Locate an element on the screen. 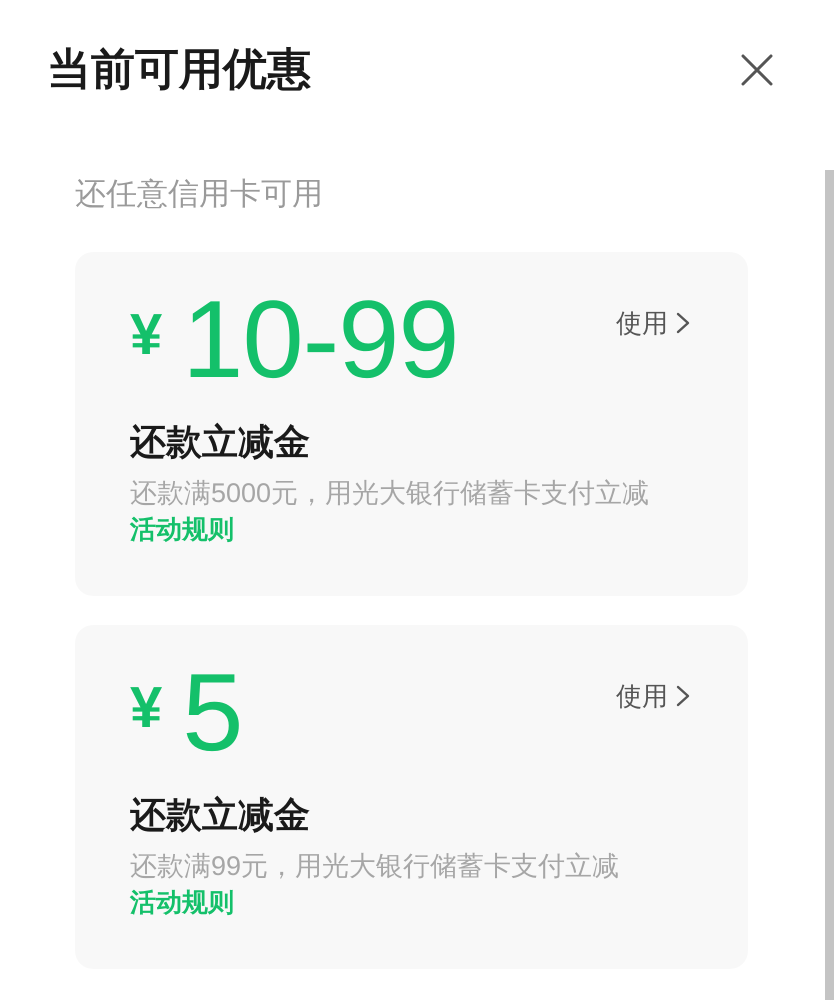 Image resolution: width=834 pixels, height=1000 pixels. close-button is located at coordinates (757, 70).